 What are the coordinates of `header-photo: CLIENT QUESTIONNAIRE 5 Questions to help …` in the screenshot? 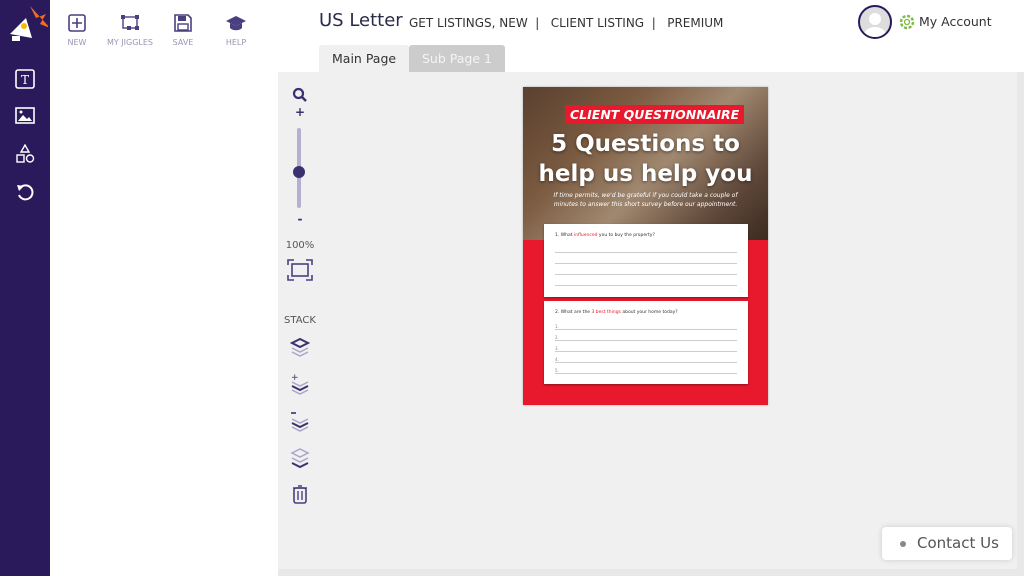 It's located at (645, 163).